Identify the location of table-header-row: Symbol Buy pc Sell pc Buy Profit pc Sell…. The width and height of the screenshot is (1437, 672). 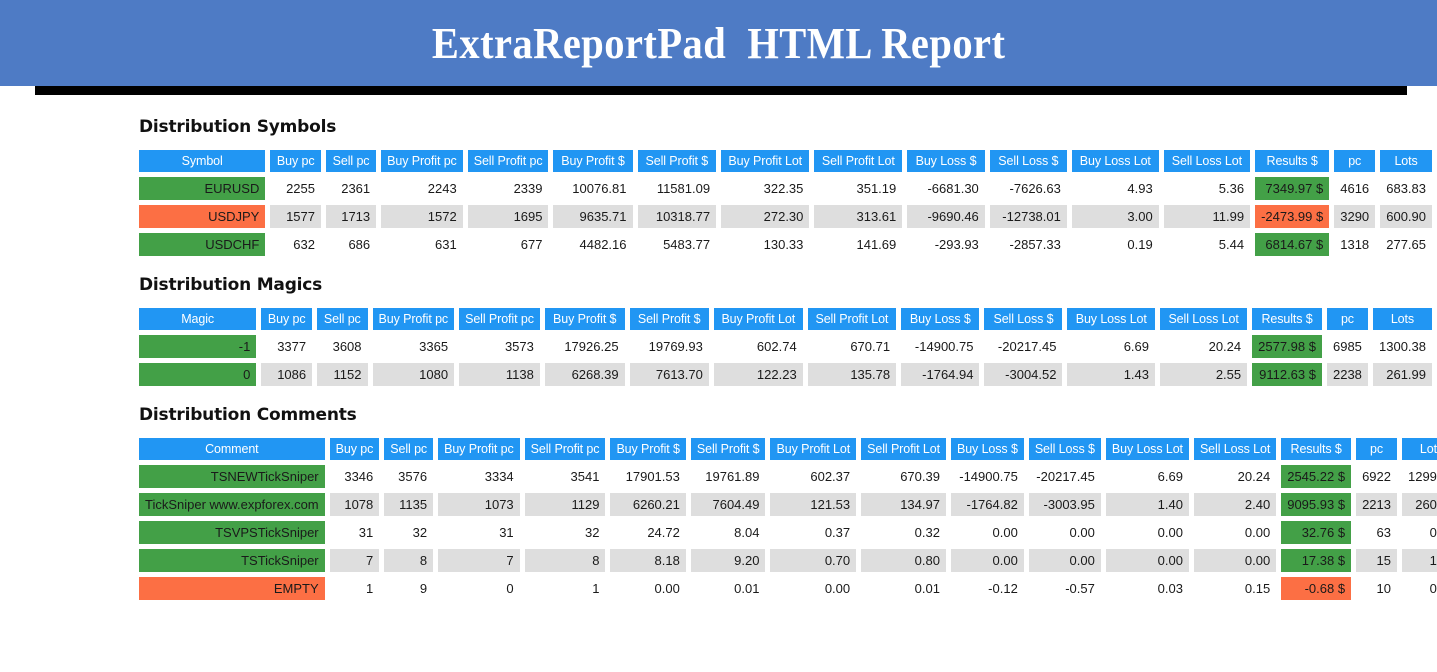
(785, 161).